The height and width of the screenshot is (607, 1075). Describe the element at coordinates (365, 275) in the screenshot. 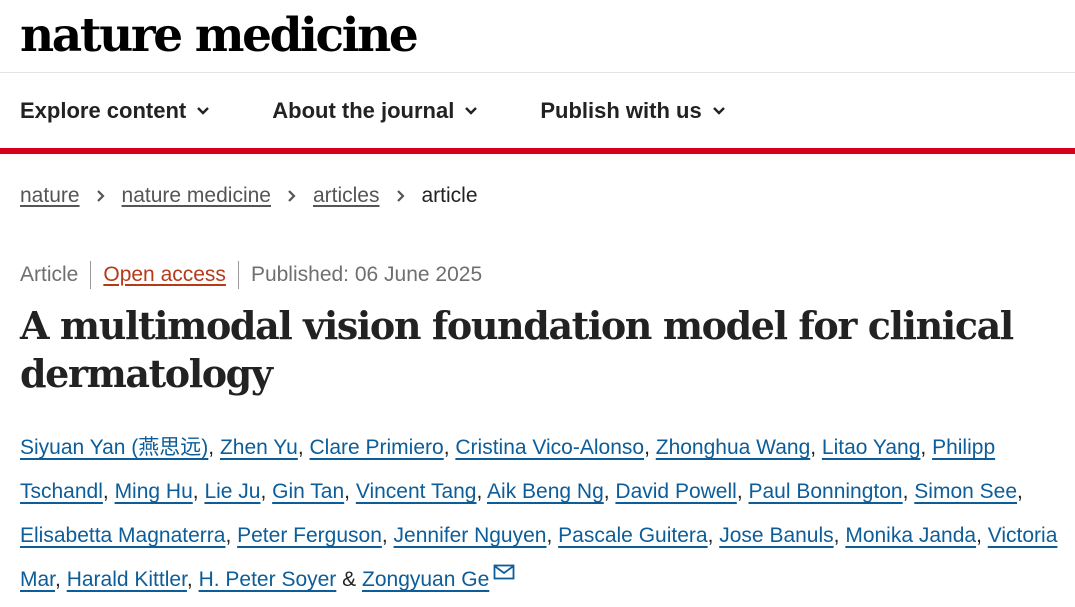

I see `published-date: Published: 06 June 2025` at that location.